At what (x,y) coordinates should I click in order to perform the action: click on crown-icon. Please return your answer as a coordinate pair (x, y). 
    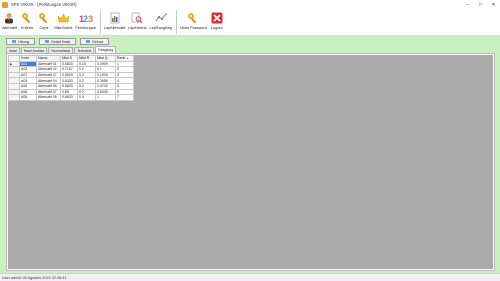
    Looking at the image, I should click on (63, 18).